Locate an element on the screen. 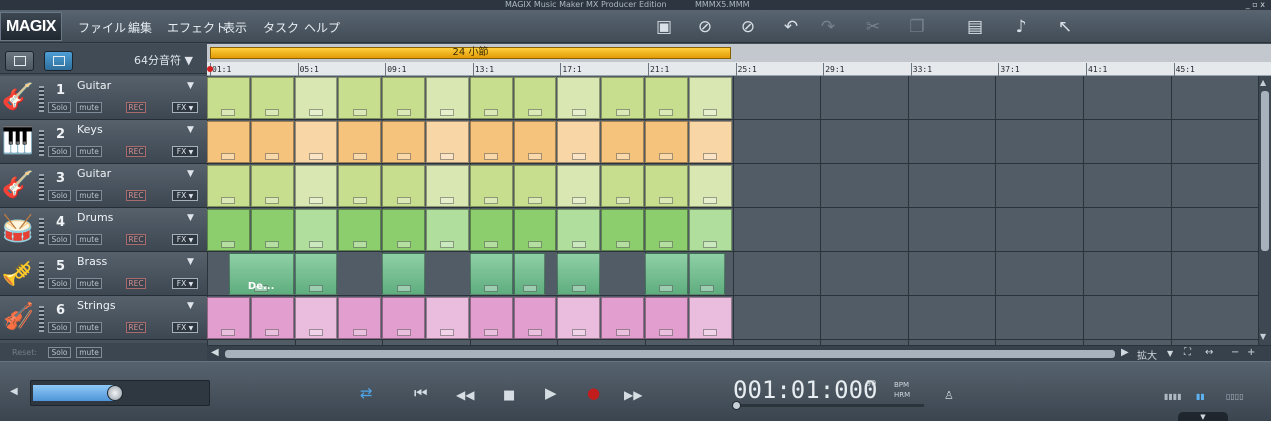 This screenshot has width=1271, height=421. scroll-left-icon: ◀ is located at coordinates (215, 352).